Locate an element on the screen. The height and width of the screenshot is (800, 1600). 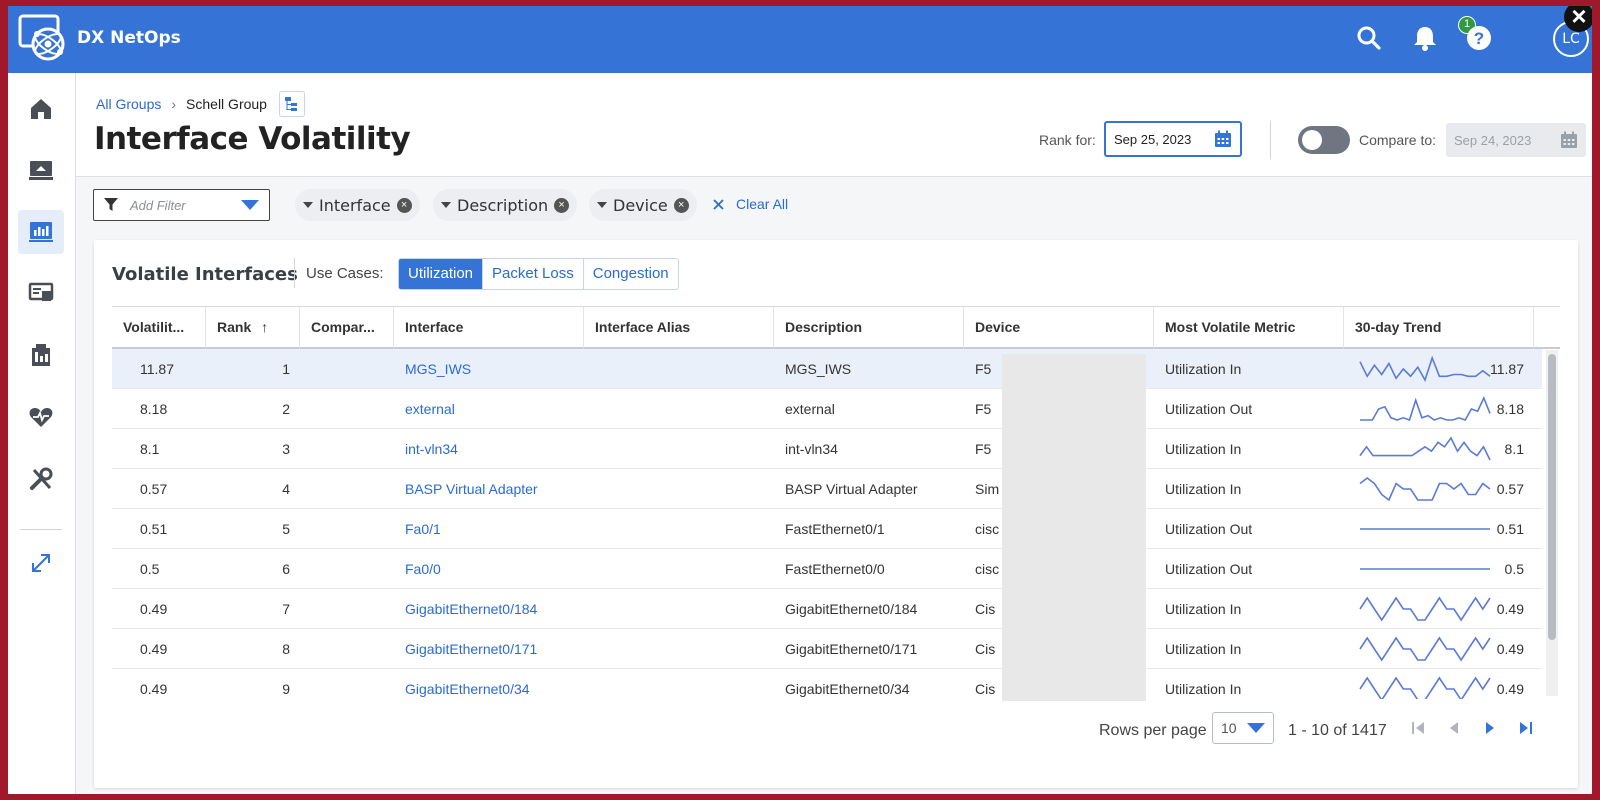
close-icon: × is located at coordinates (1578, 19).